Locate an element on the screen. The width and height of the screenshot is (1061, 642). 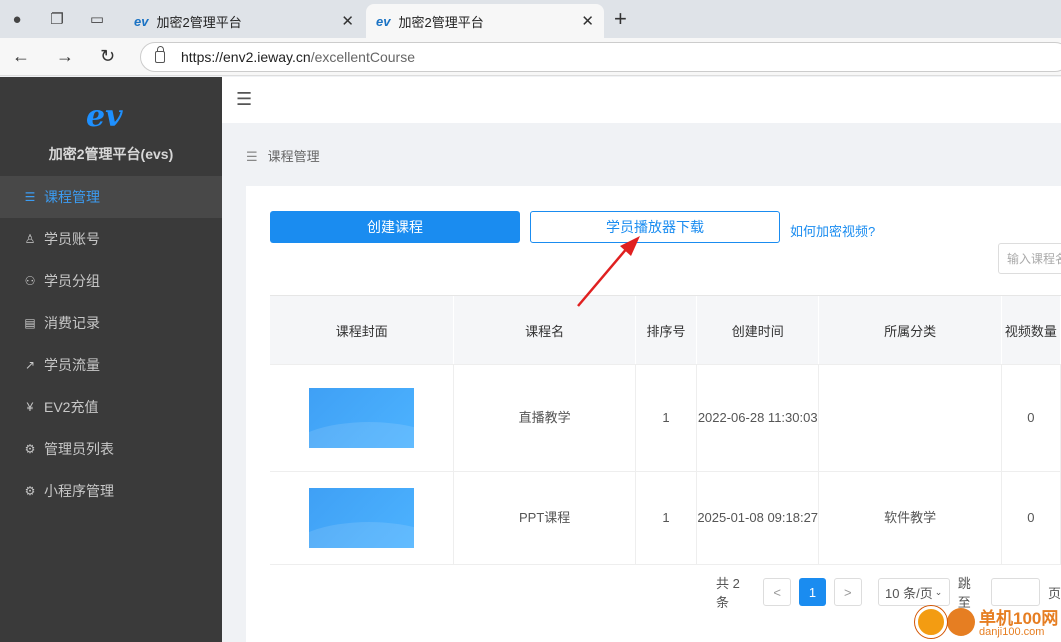
sidebar-item-consumption: ▤ 消费记录 is located at coordinates (111, 323).